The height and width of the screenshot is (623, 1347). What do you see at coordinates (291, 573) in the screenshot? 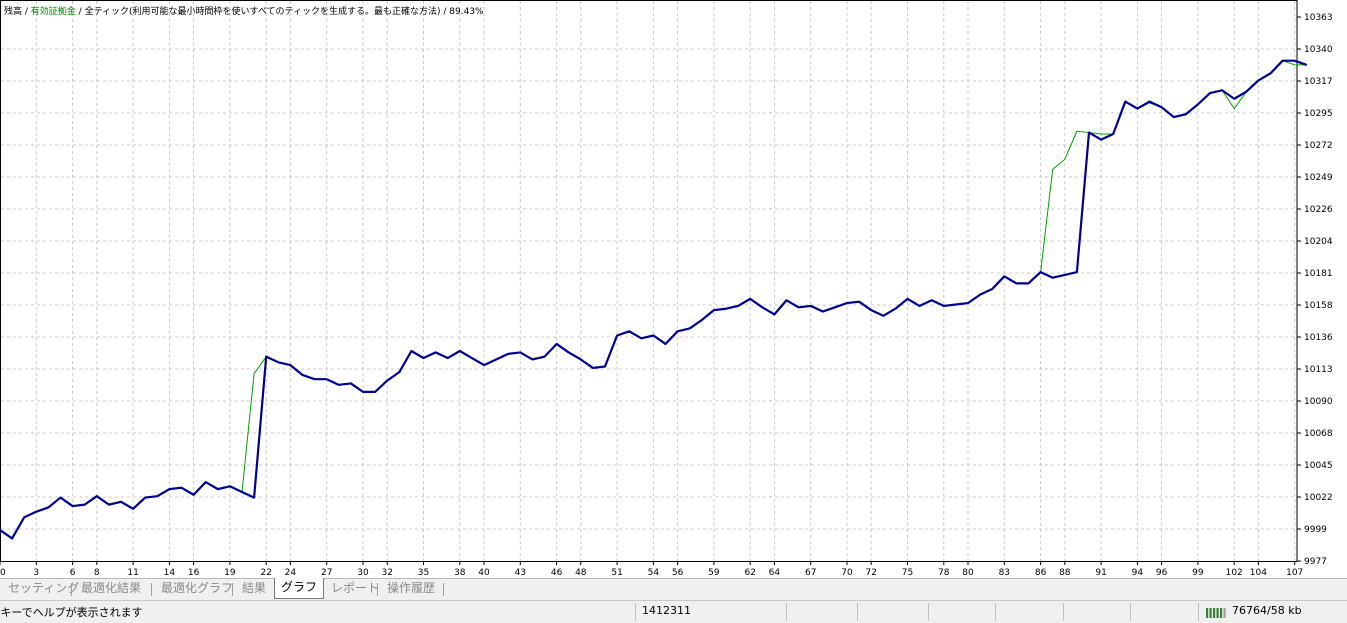
I see `x-tick-label: 24` at bounding box center [291, 573].